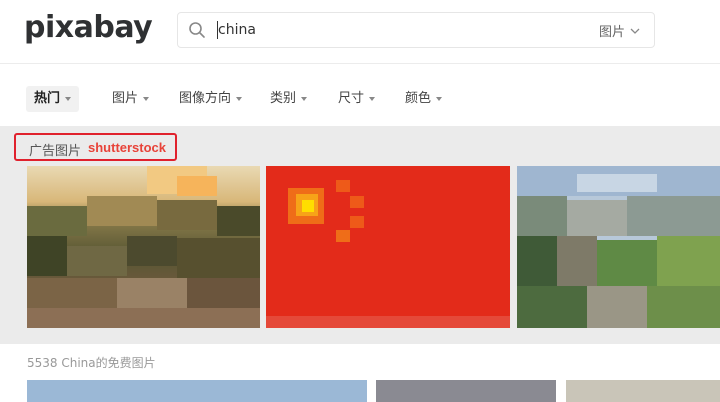 The image size is (720, 402). I want to click on shutterstock-logo: shutterstock, so click(127, 147).